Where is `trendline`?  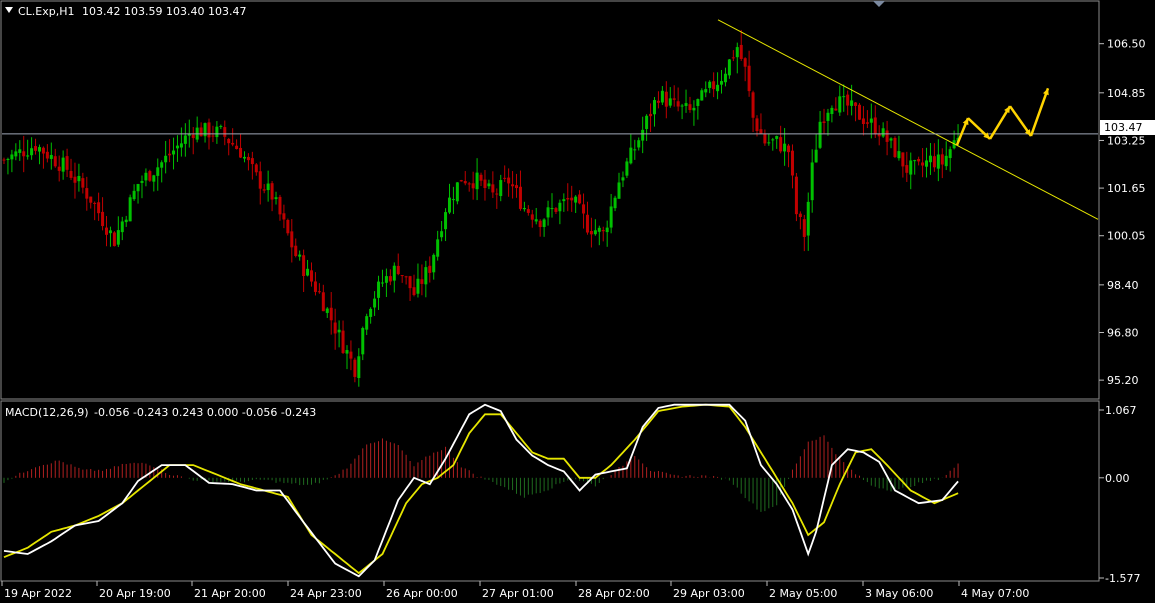 trendline is located at coordinates (908, 119).